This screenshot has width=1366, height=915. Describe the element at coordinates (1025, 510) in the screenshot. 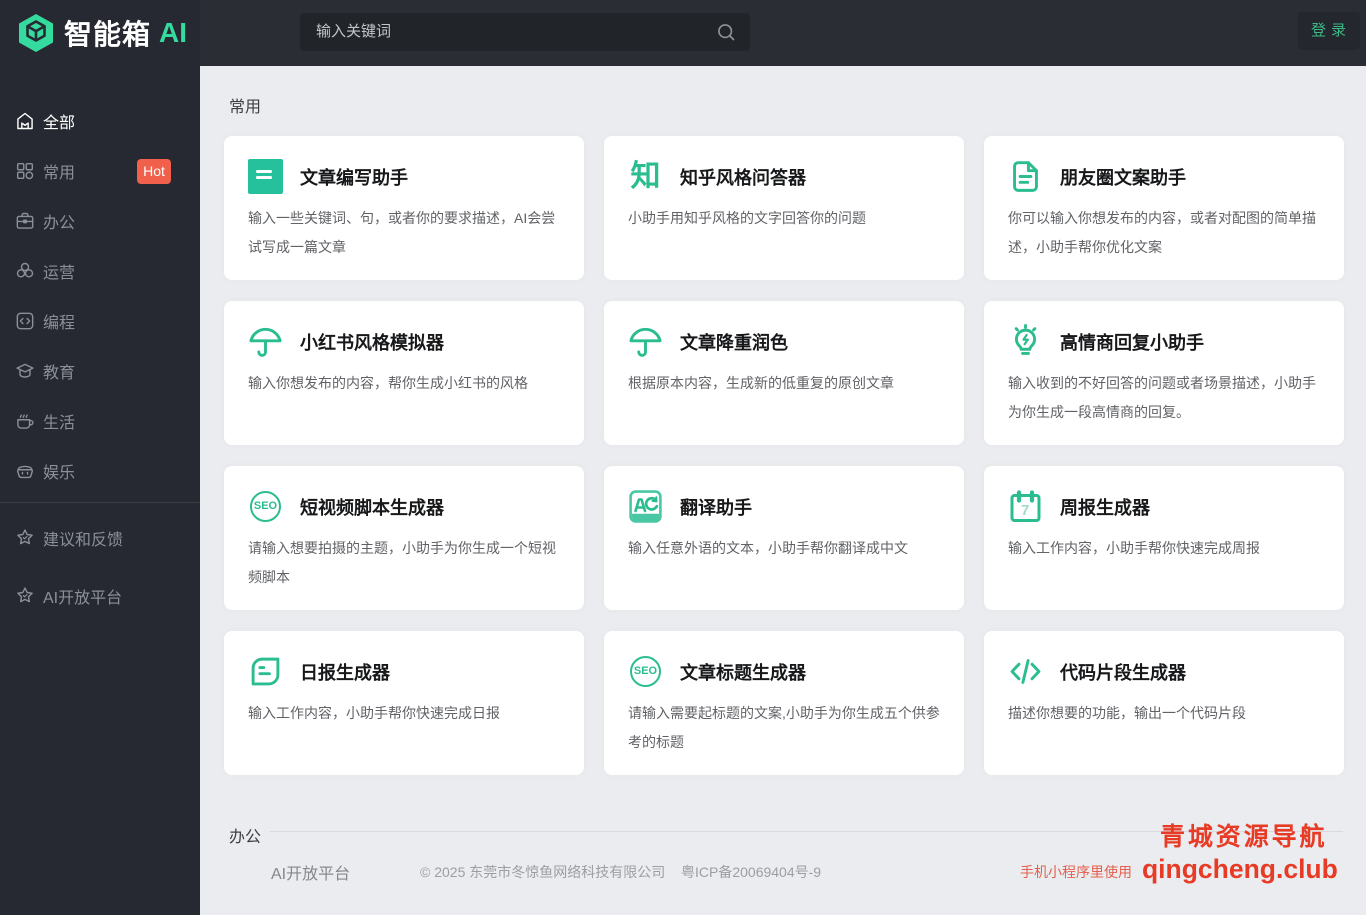

I see `svg-text: 7` at that location.